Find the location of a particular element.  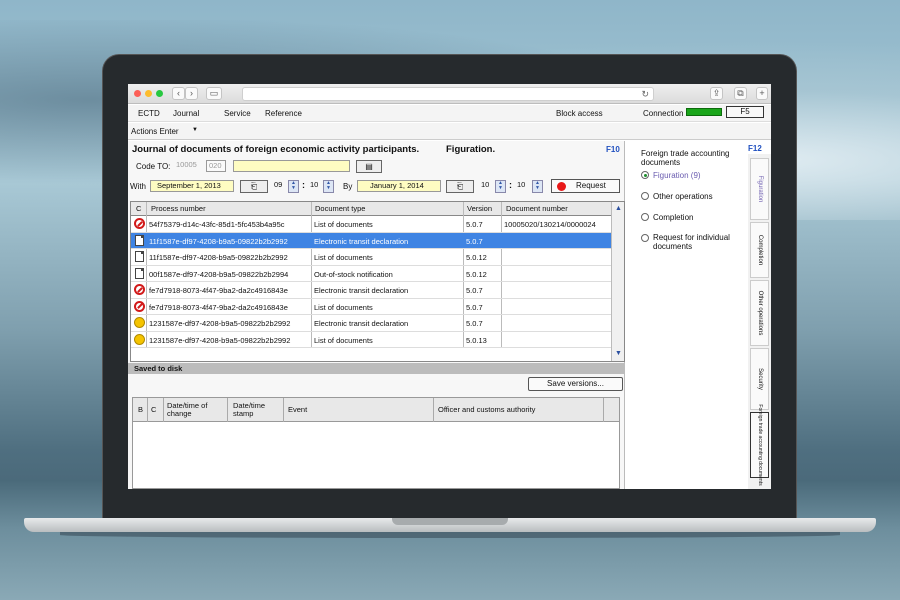

f5-button: F5 is located at coordinates (745, 112).